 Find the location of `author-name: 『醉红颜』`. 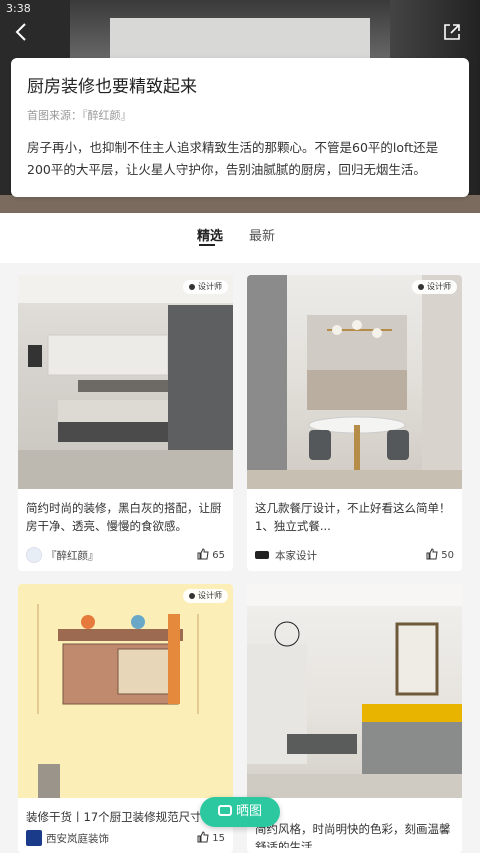

author-name: 『醉红颜』 is located at coordinates (72, 555).